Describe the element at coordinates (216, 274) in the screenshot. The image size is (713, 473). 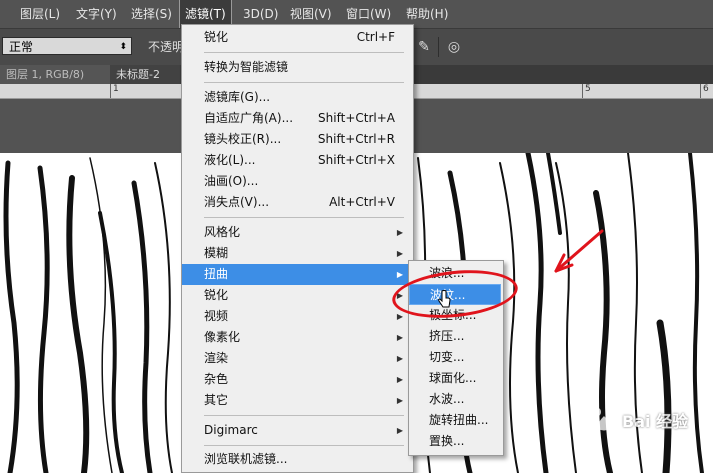
I see `menu-item-label: 扭曲` at that location.